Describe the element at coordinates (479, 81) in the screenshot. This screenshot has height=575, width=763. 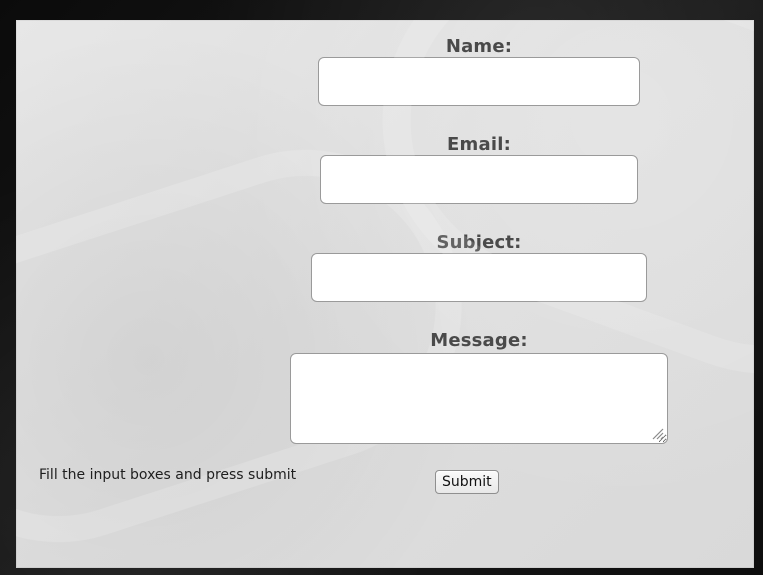
I see `name-input` at that location.